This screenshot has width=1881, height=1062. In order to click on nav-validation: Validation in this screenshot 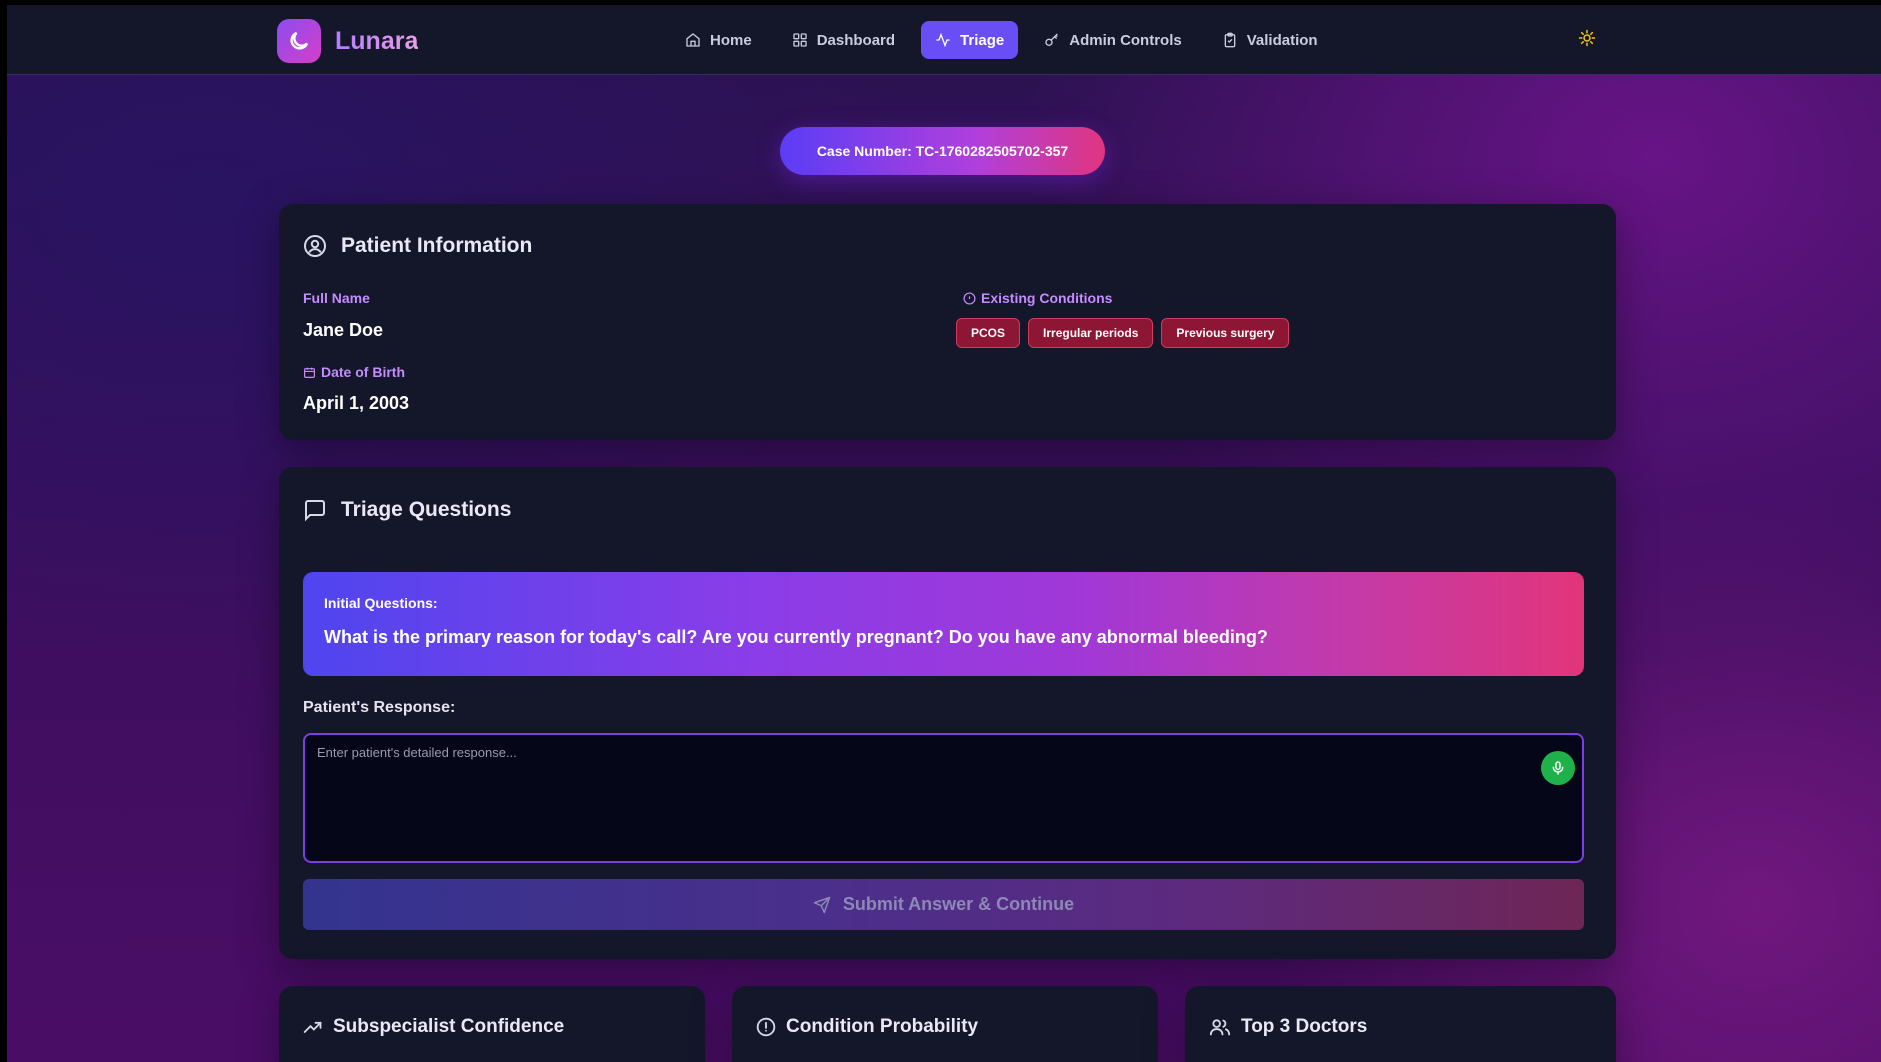, I will do `click(1270, 40)`.